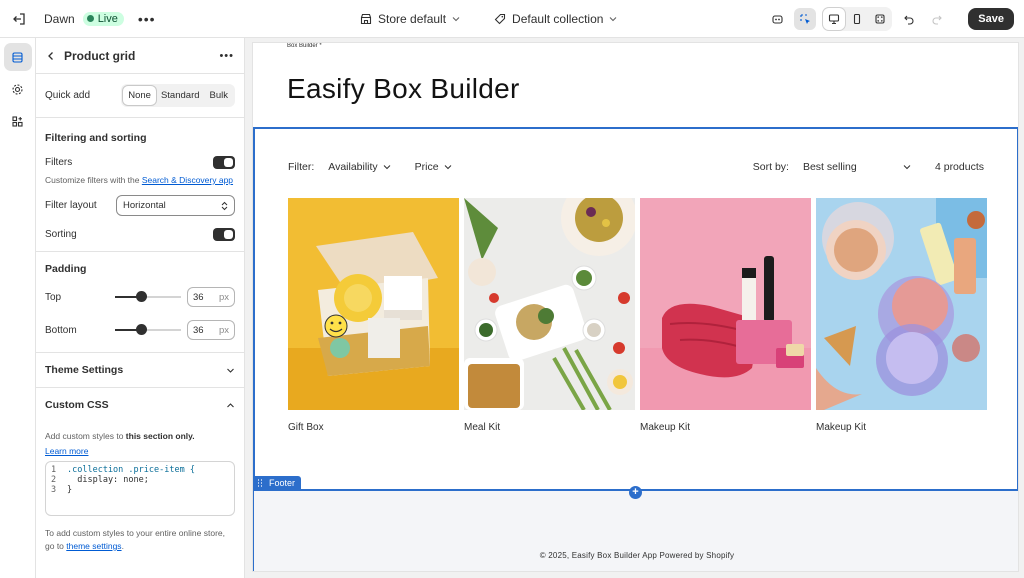 Image resolution: width=1024 pixels, height=578 pixels. I want to click on back-arrow-icon, so click(51, 56).